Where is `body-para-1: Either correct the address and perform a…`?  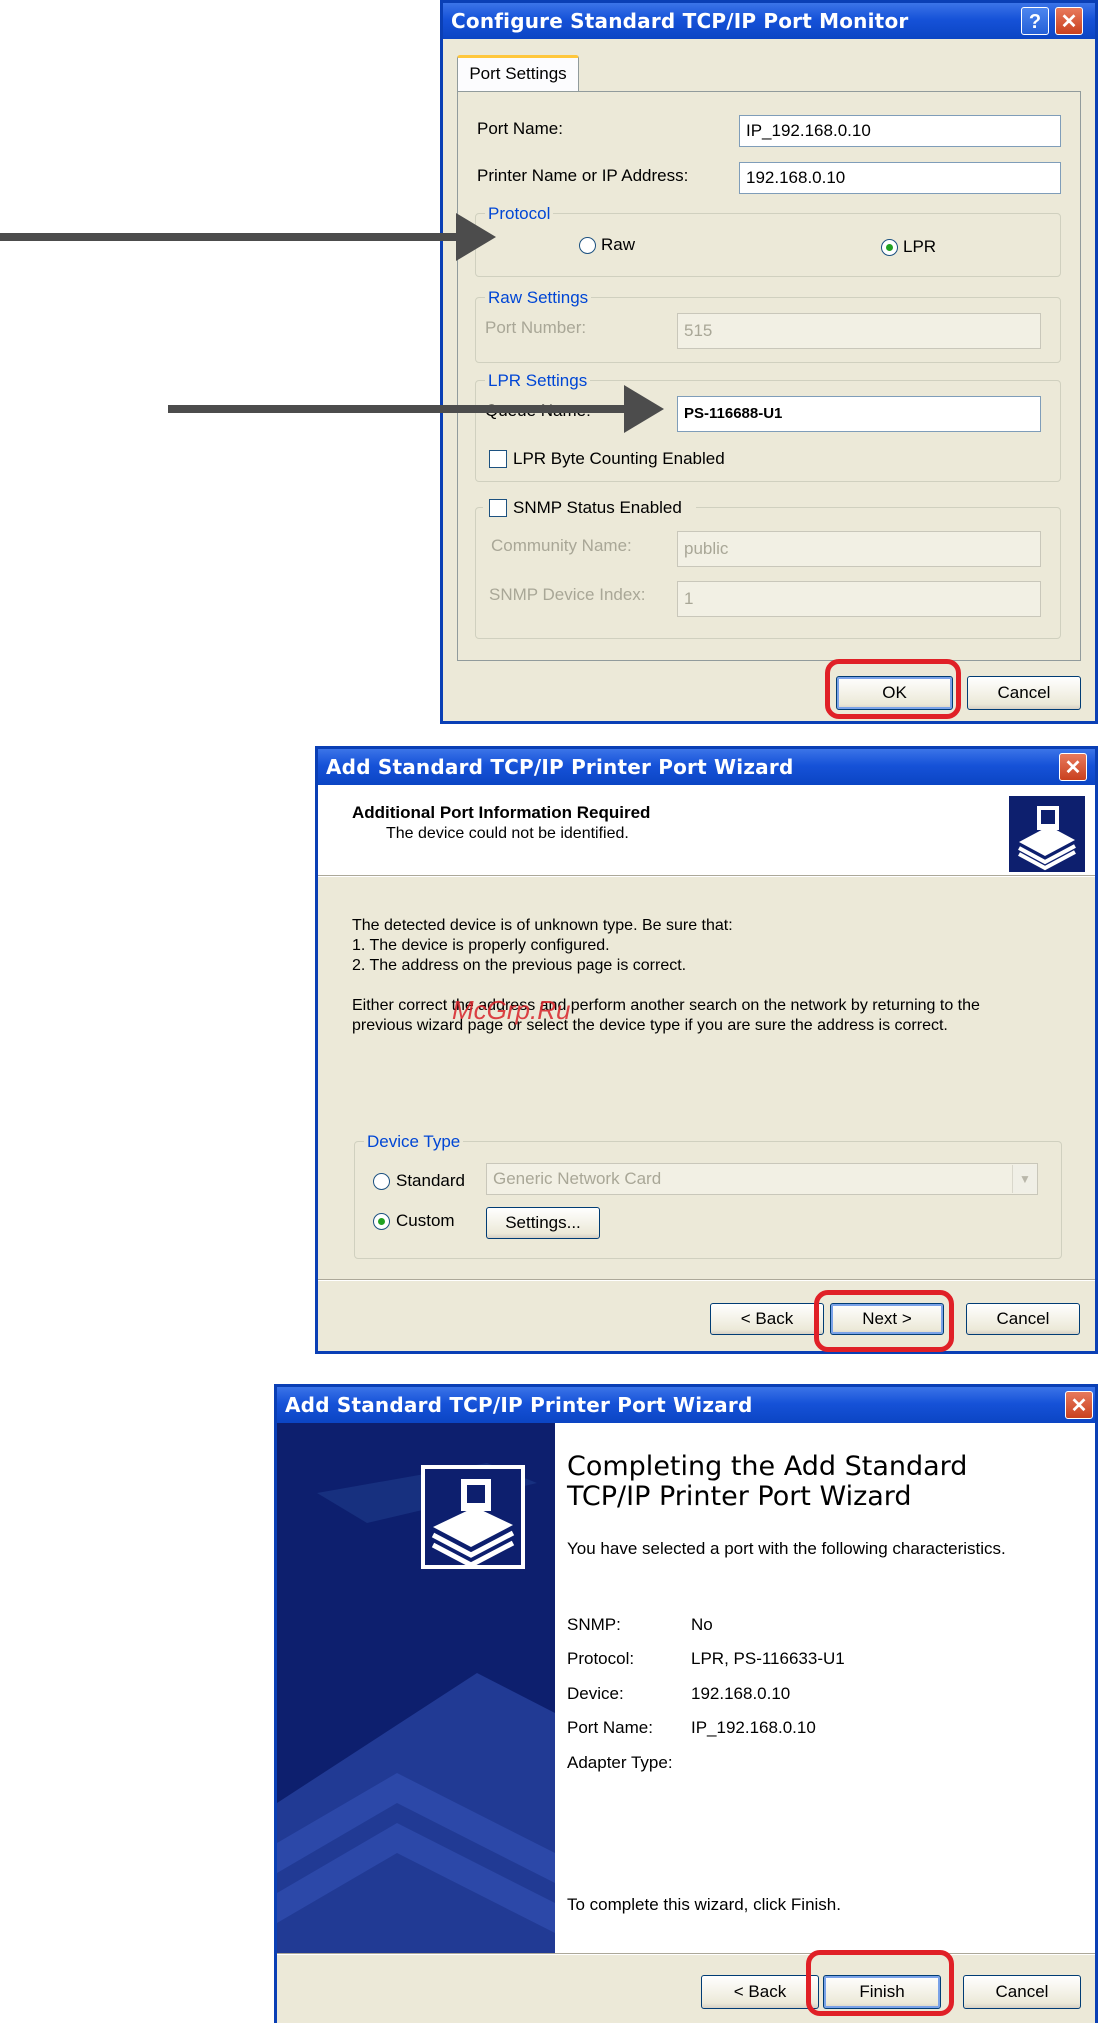 body-para-1: Either correct the address and perform a… is located at coordinates (666, 1005).